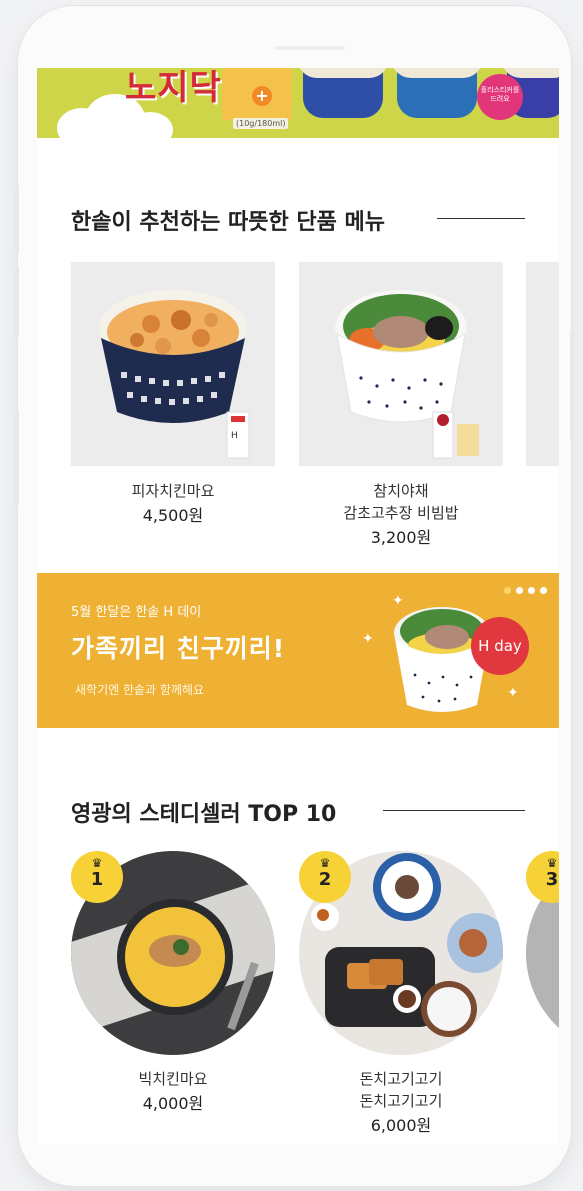  I want to click on rice-bowl-image: H, so click(174, 374).